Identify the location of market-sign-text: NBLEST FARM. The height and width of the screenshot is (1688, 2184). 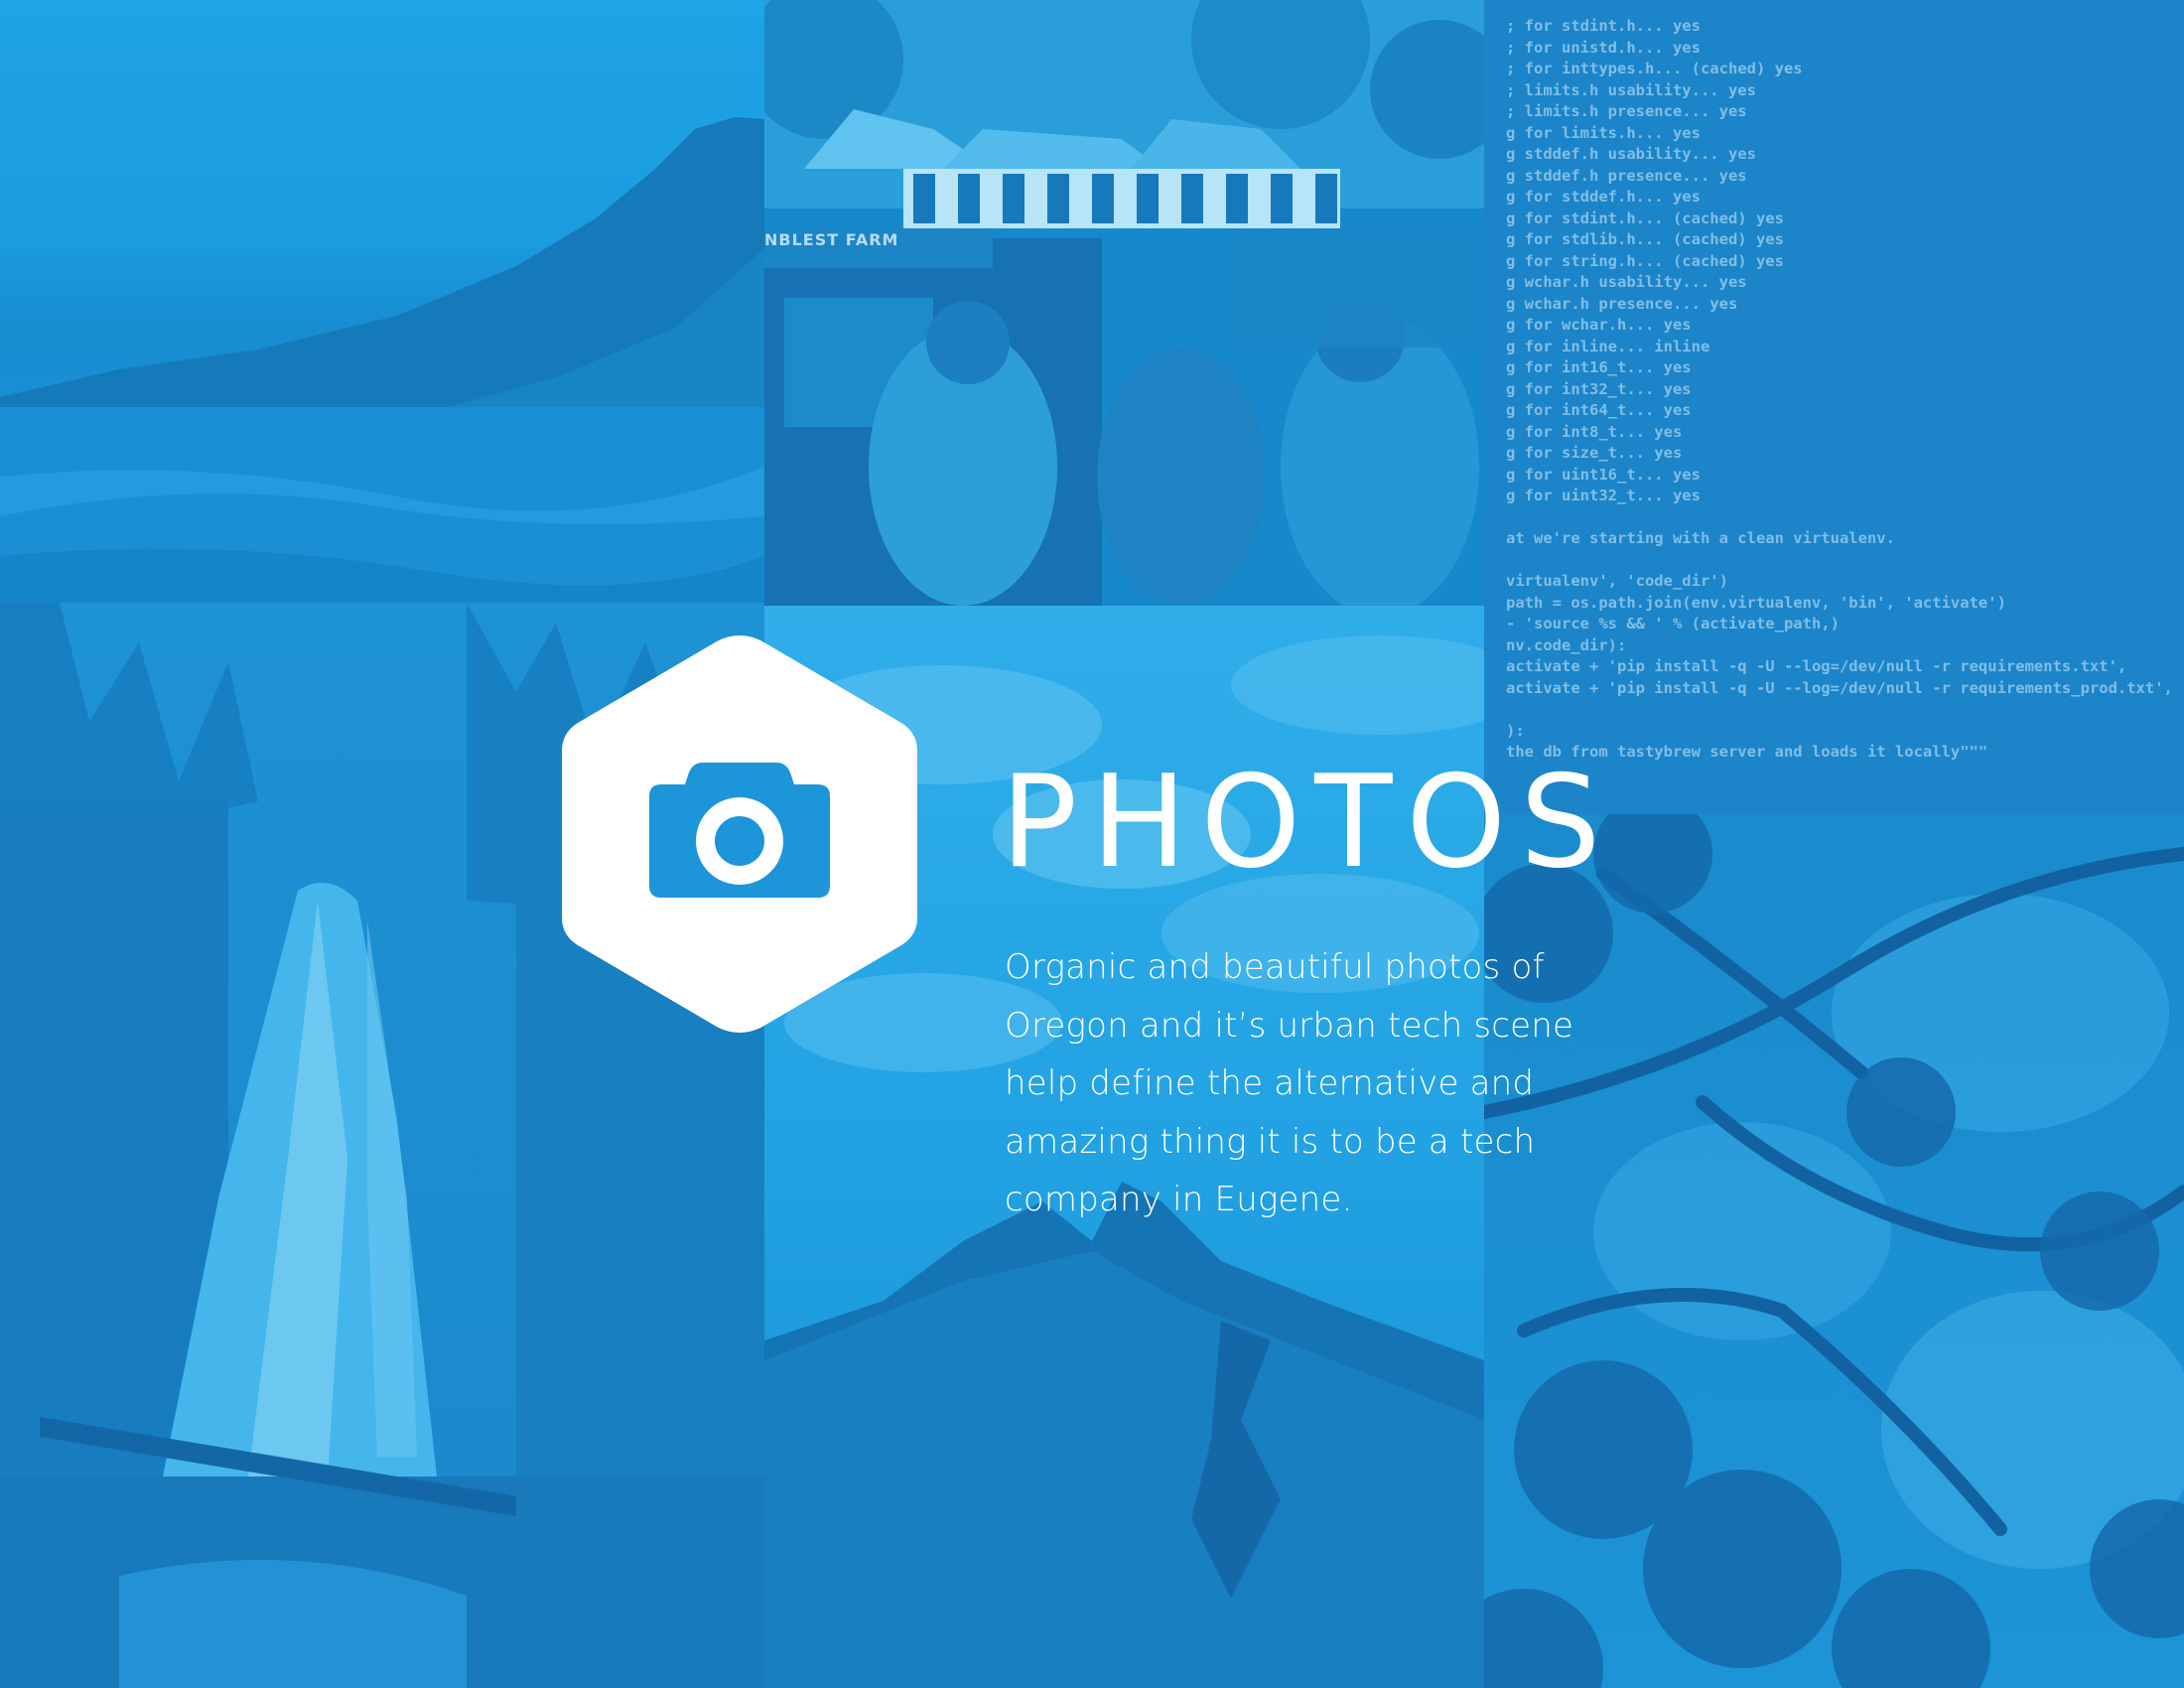
(831, 239).